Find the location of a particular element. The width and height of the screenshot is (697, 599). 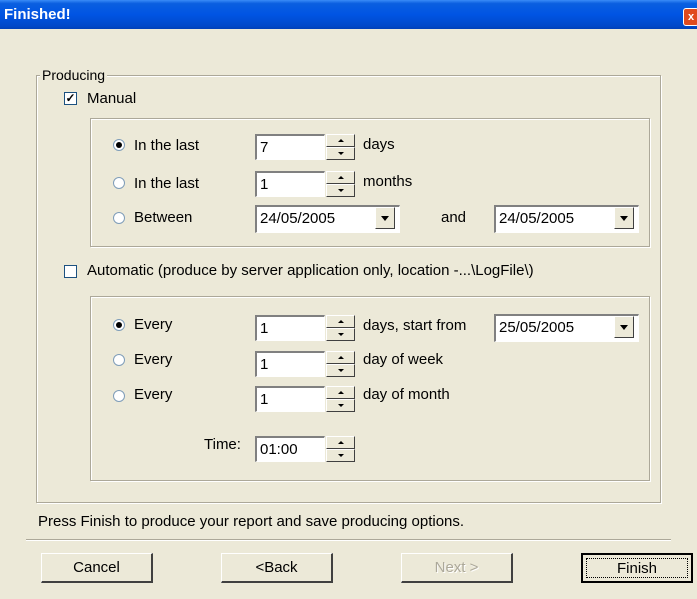

between-from-dropdown-button is located at coordinates (385, 218).